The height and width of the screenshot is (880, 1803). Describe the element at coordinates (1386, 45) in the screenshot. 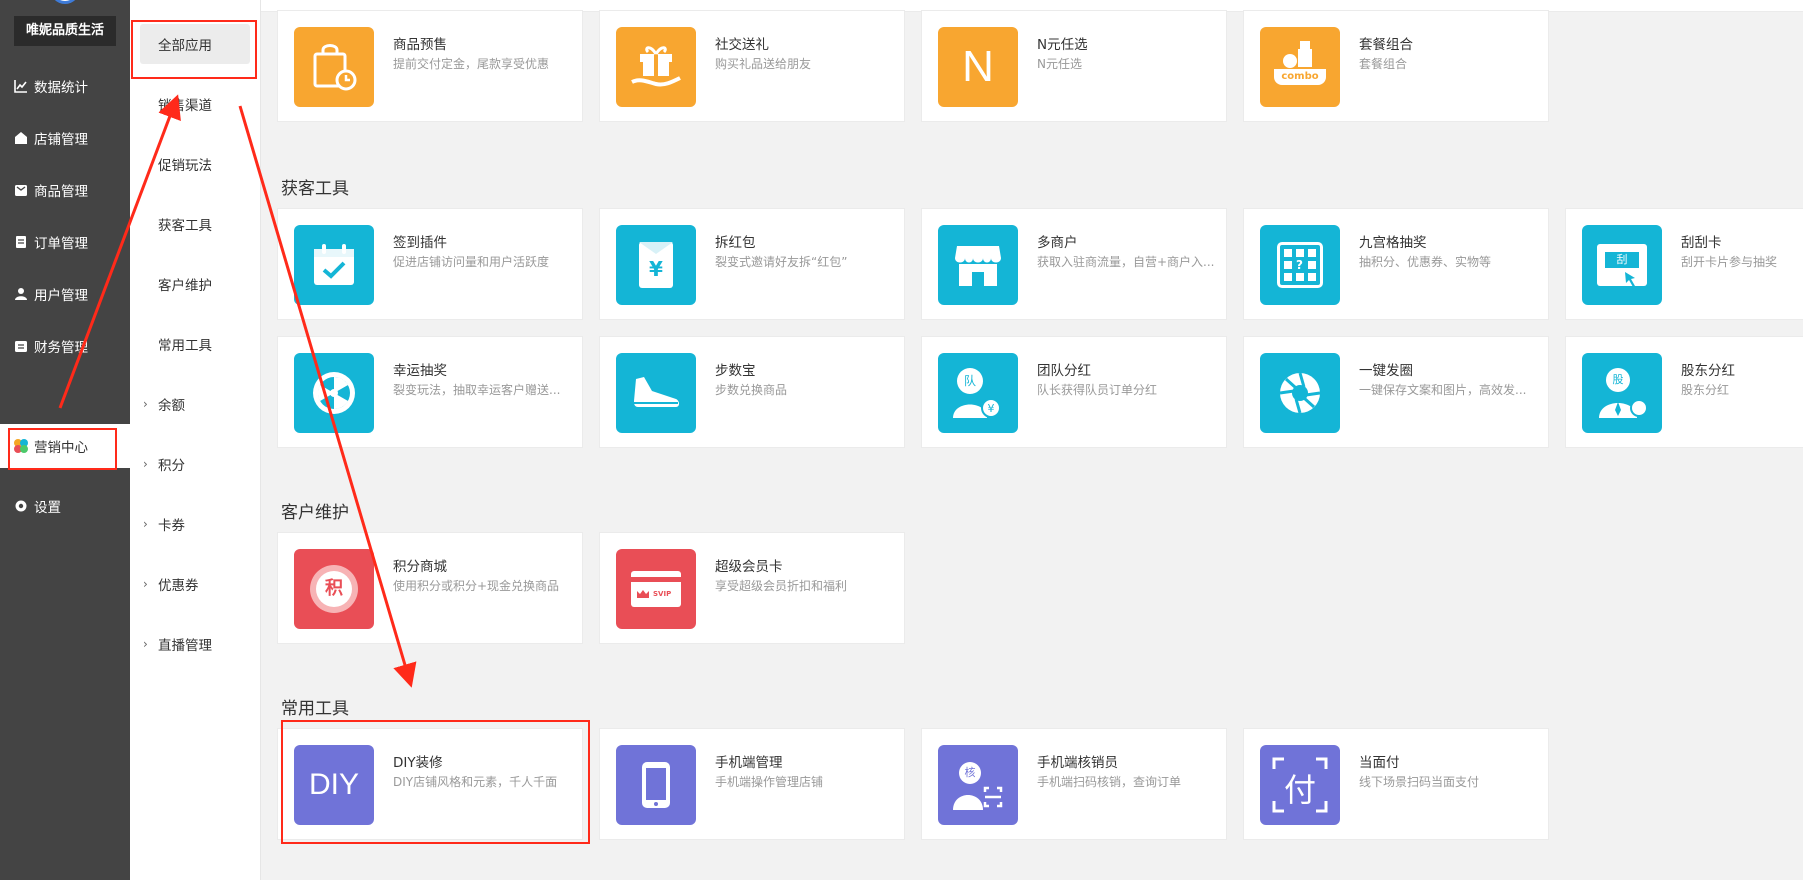

I see `app-name: 套餐组合` at that location.